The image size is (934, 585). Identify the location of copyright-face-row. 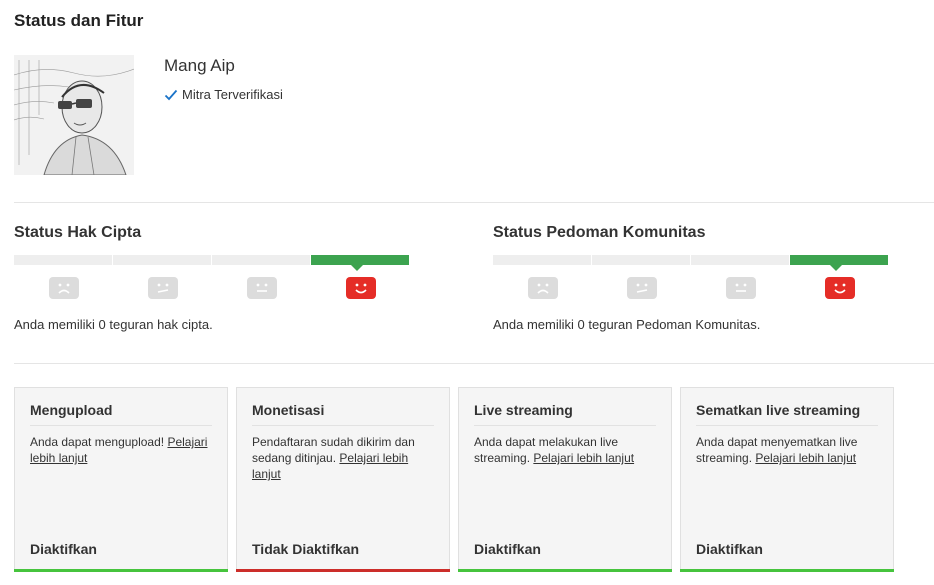
(212, 288).